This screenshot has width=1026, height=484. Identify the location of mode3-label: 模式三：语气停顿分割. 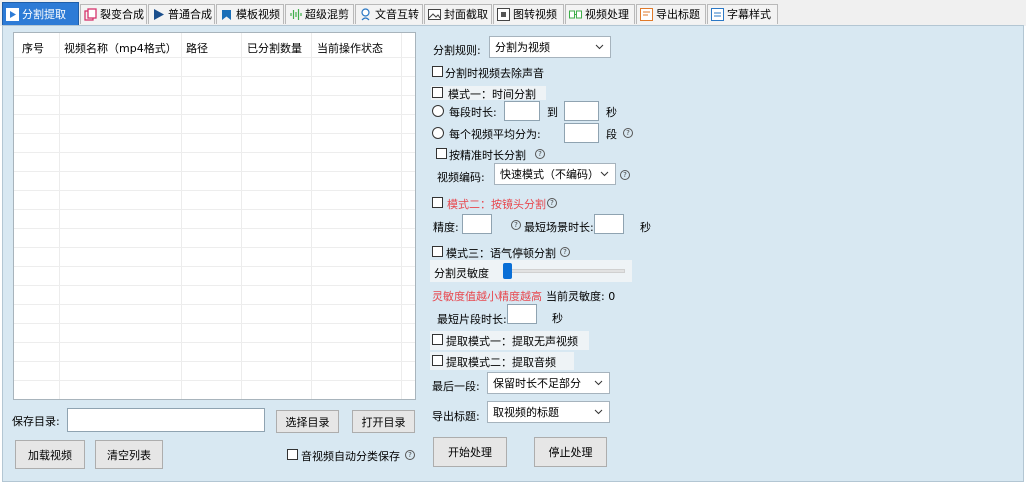
(501, 253).